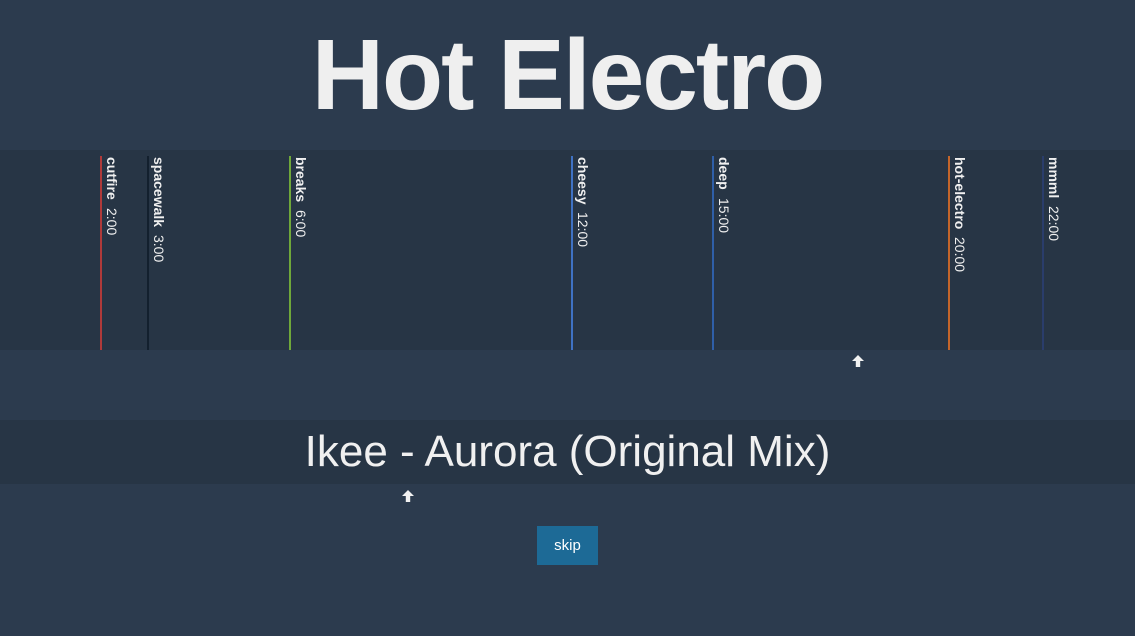 The width and height of the screenshot is (1135, 636). Describe the element at coordinates (568, 75) in the screenshot. I see `page-title: Hot Electro` at that location.